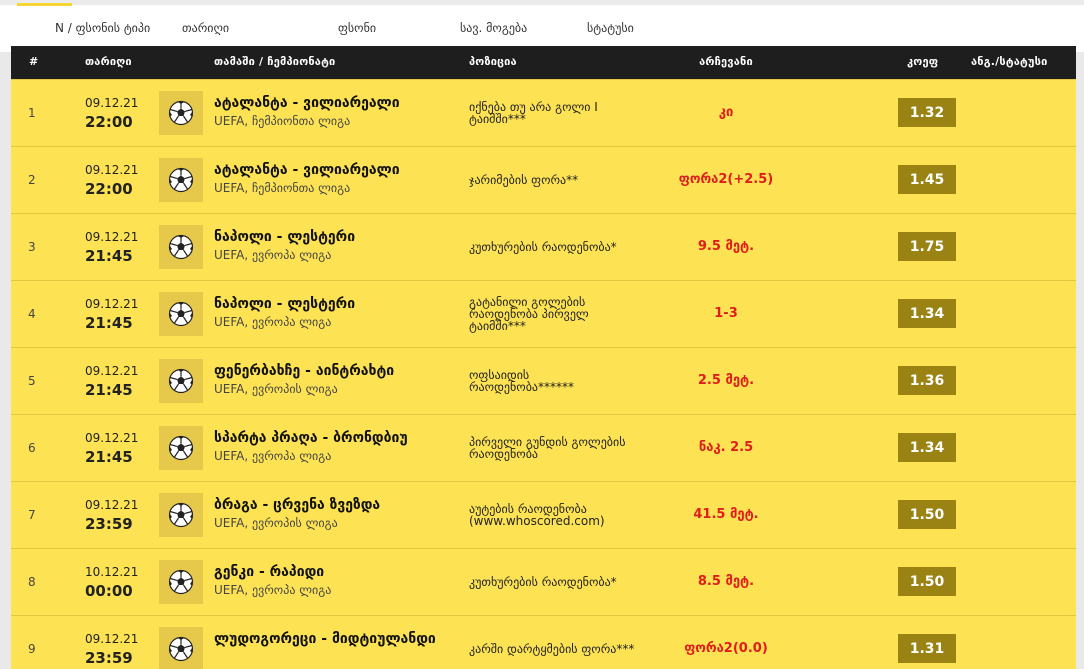 The image size is (1084, 669). Describe the element at coordinates (44, 4) in the screenshot. I see `active-tab-indicator` at that location.